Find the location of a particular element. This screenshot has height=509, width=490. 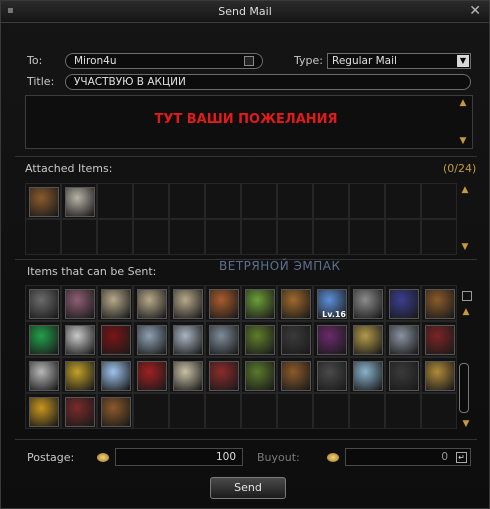

send-button: Send is located at coordinates (248, 488).